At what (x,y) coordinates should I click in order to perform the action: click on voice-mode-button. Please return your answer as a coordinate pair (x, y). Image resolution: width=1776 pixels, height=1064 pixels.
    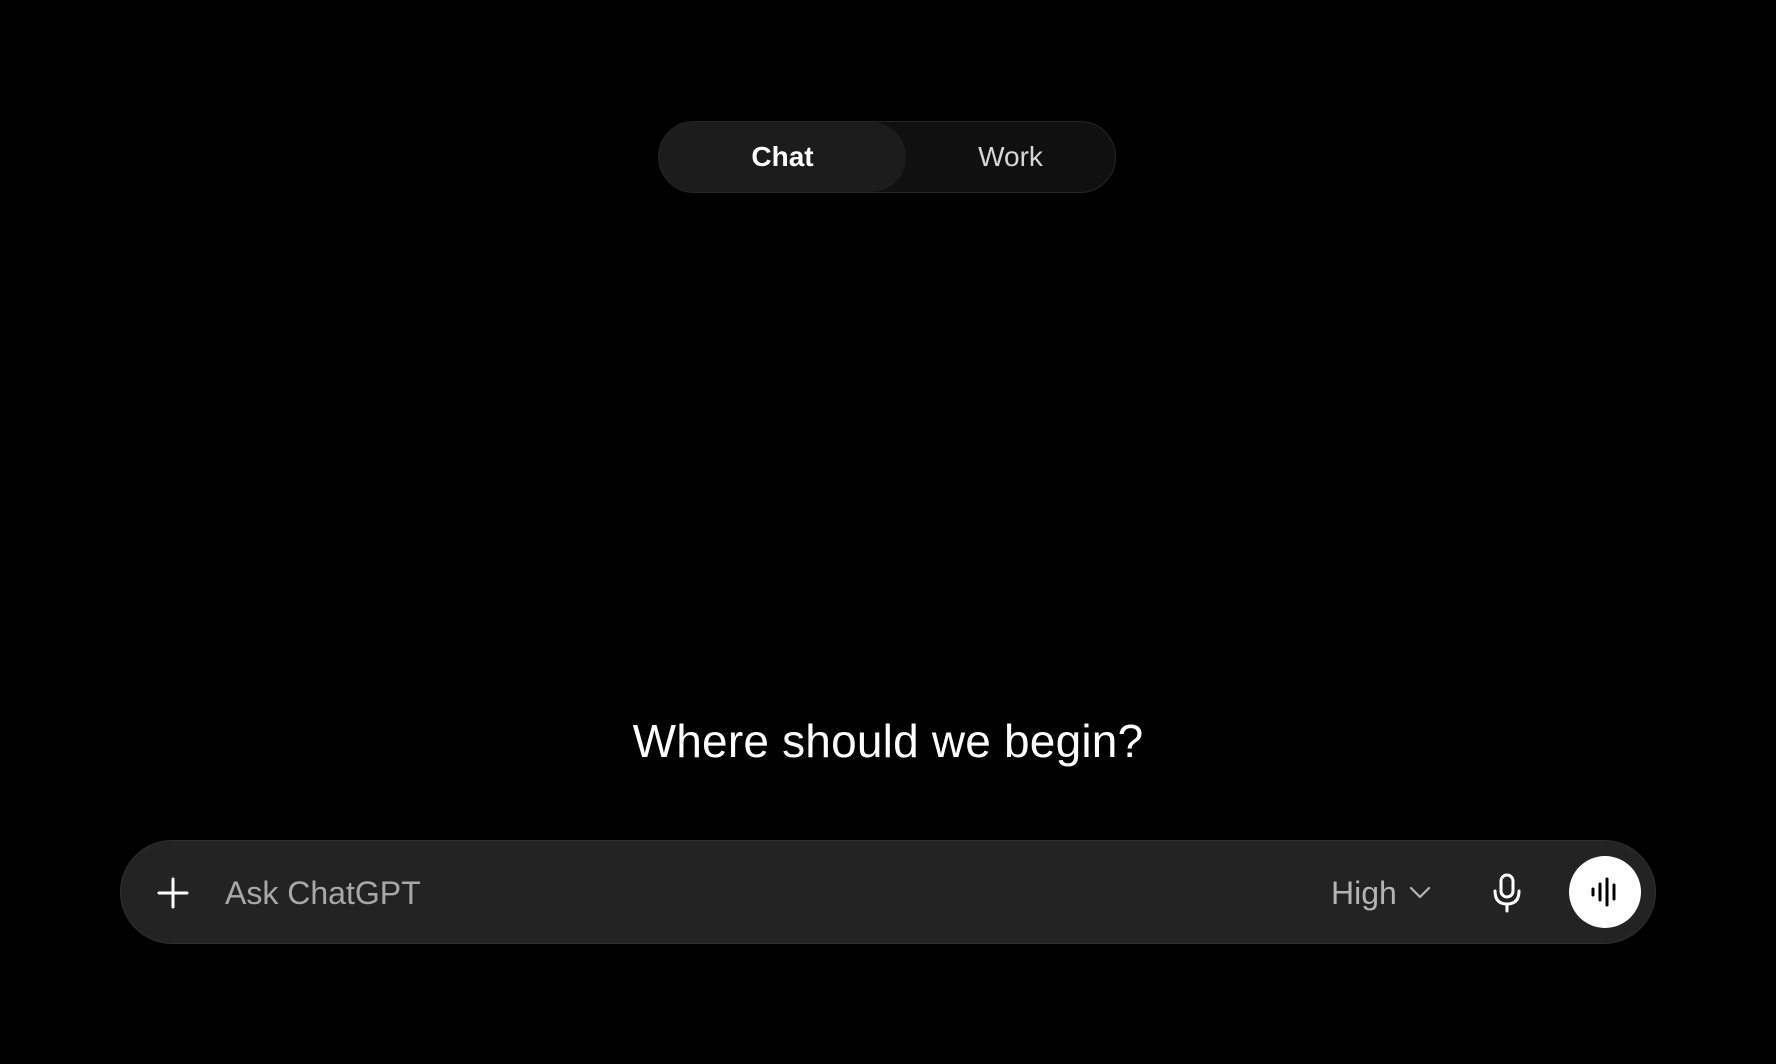
    Looking at the image, I should click on (1605, 892).